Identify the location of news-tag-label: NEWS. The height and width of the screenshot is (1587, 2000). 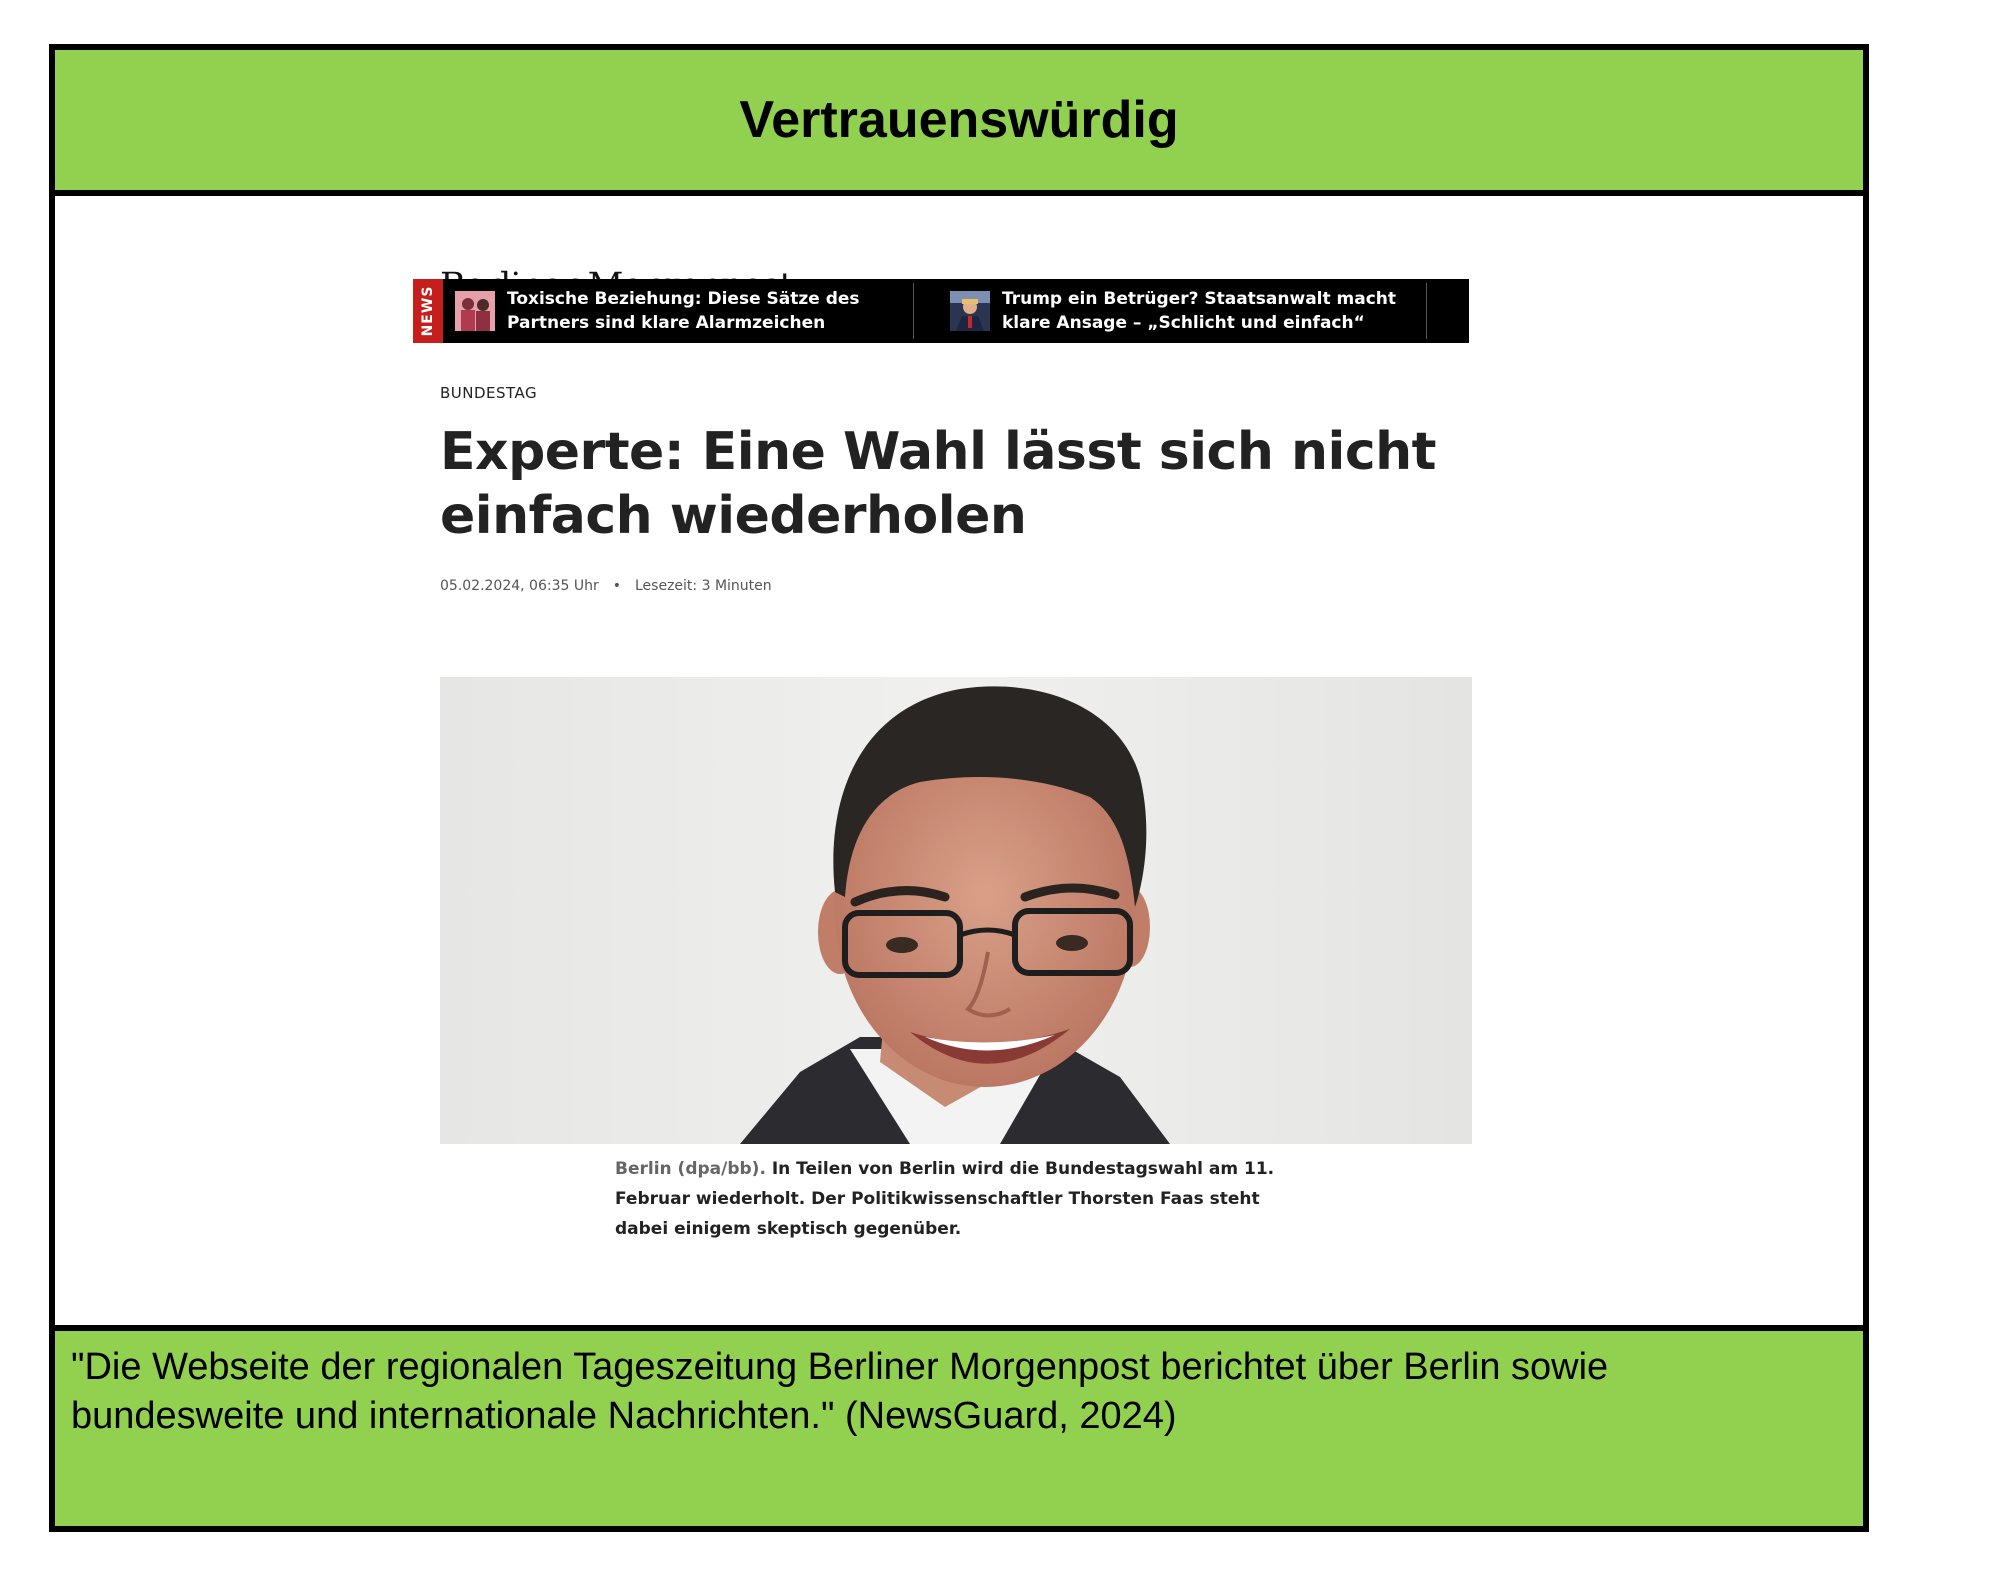
(428, 311).